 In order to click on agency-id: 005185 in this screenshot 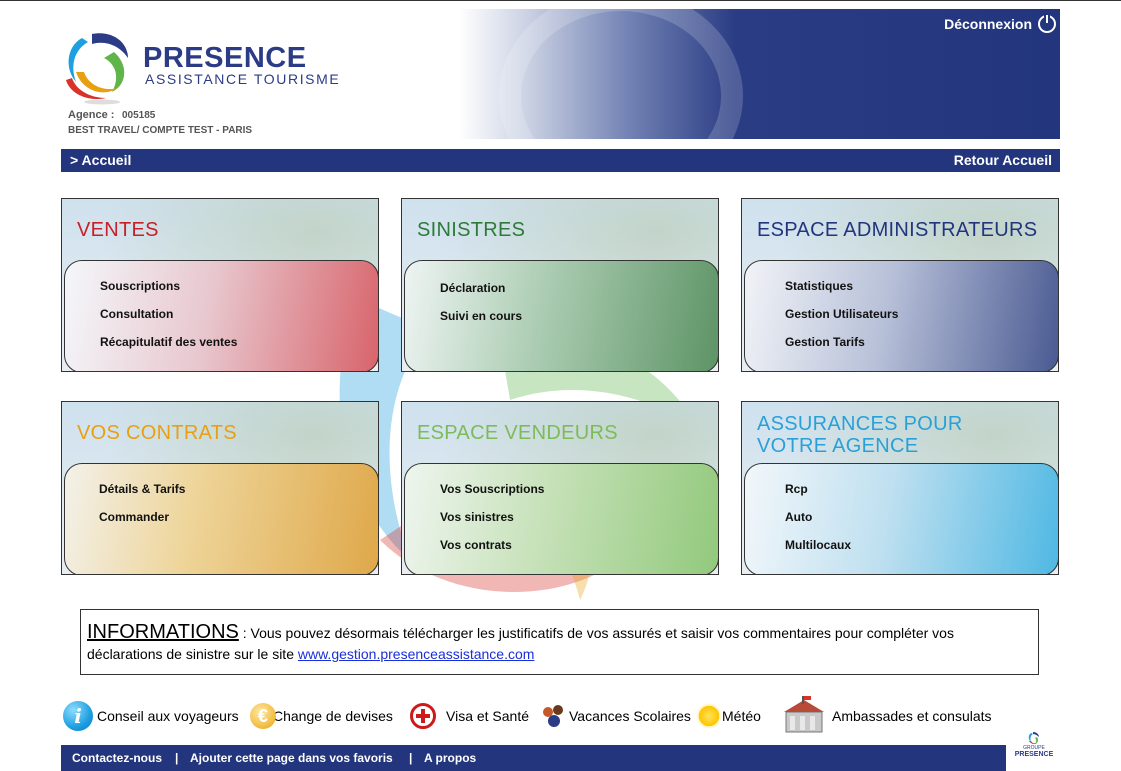, I will do `click(139, 115)`.